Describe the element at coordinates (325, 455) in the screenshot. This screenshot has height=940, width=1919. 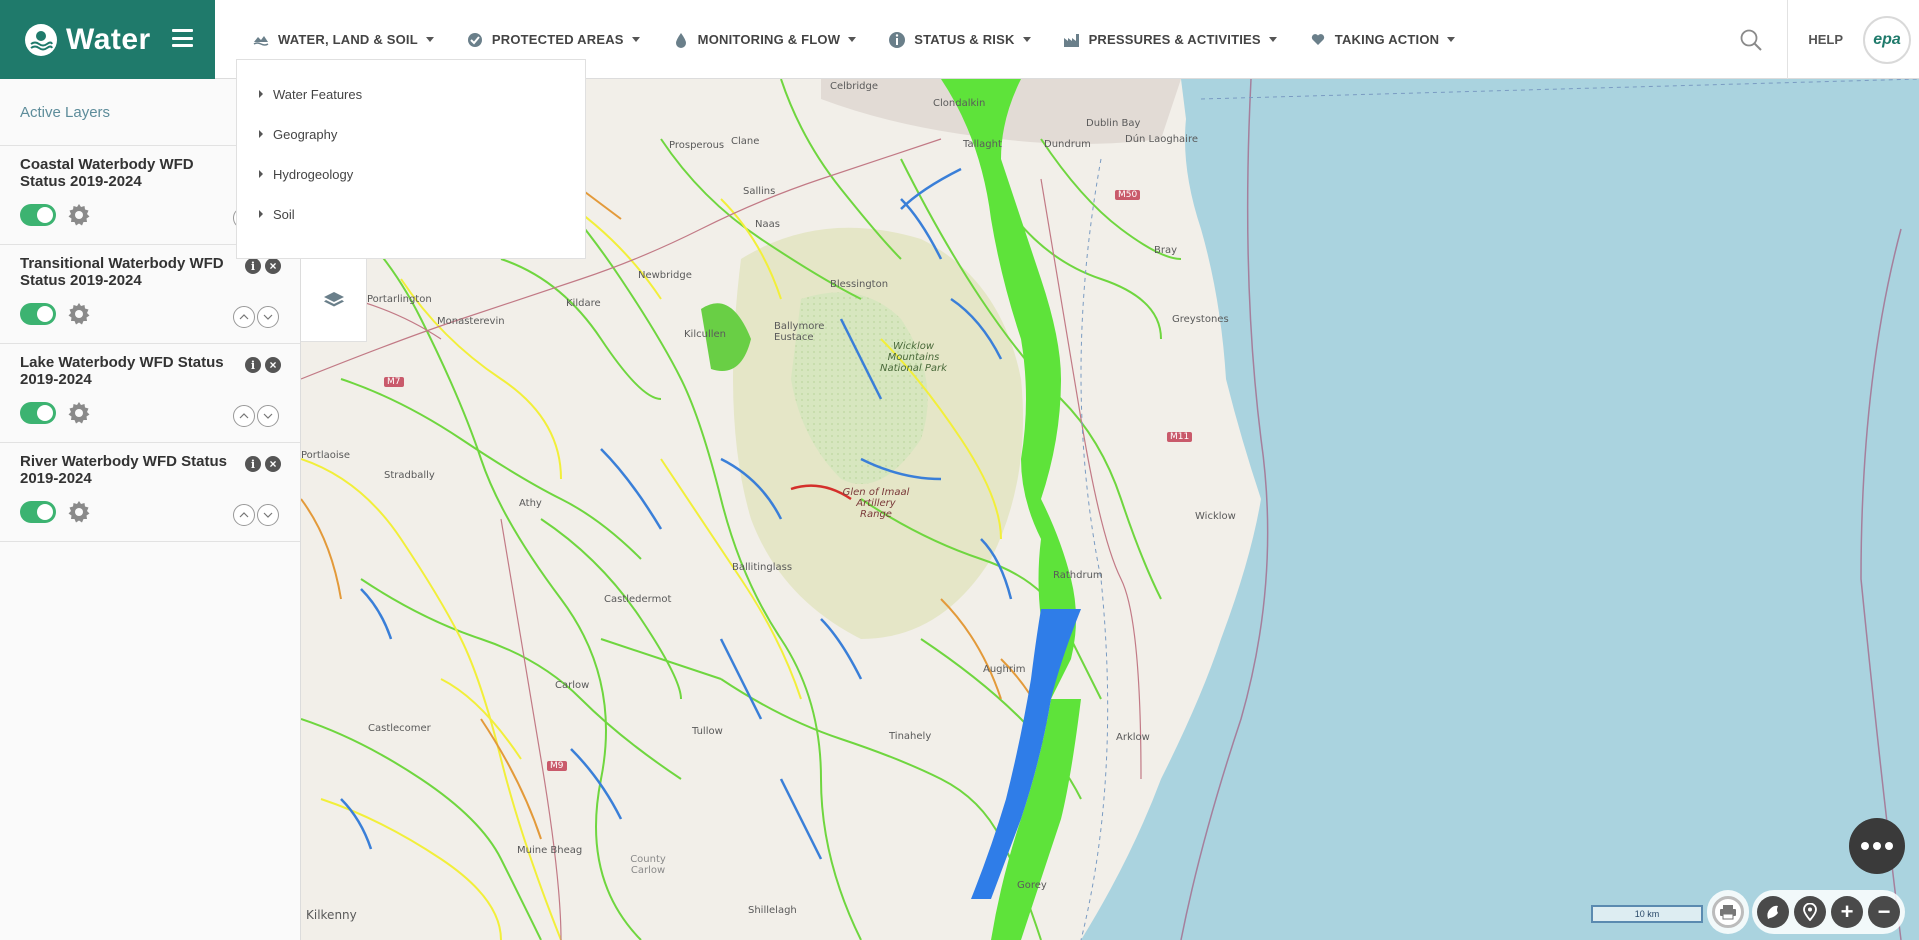
I see `map-label: Portlaoise` at that location.